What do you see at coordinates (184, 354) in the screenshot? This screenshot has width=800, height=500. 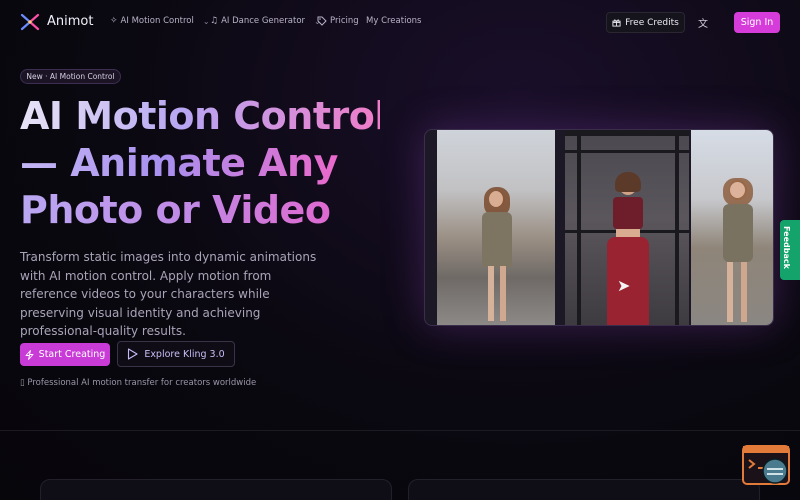 I see `explore-kling-label: Explore Kling 3.0` at bounding box center [184, 354].